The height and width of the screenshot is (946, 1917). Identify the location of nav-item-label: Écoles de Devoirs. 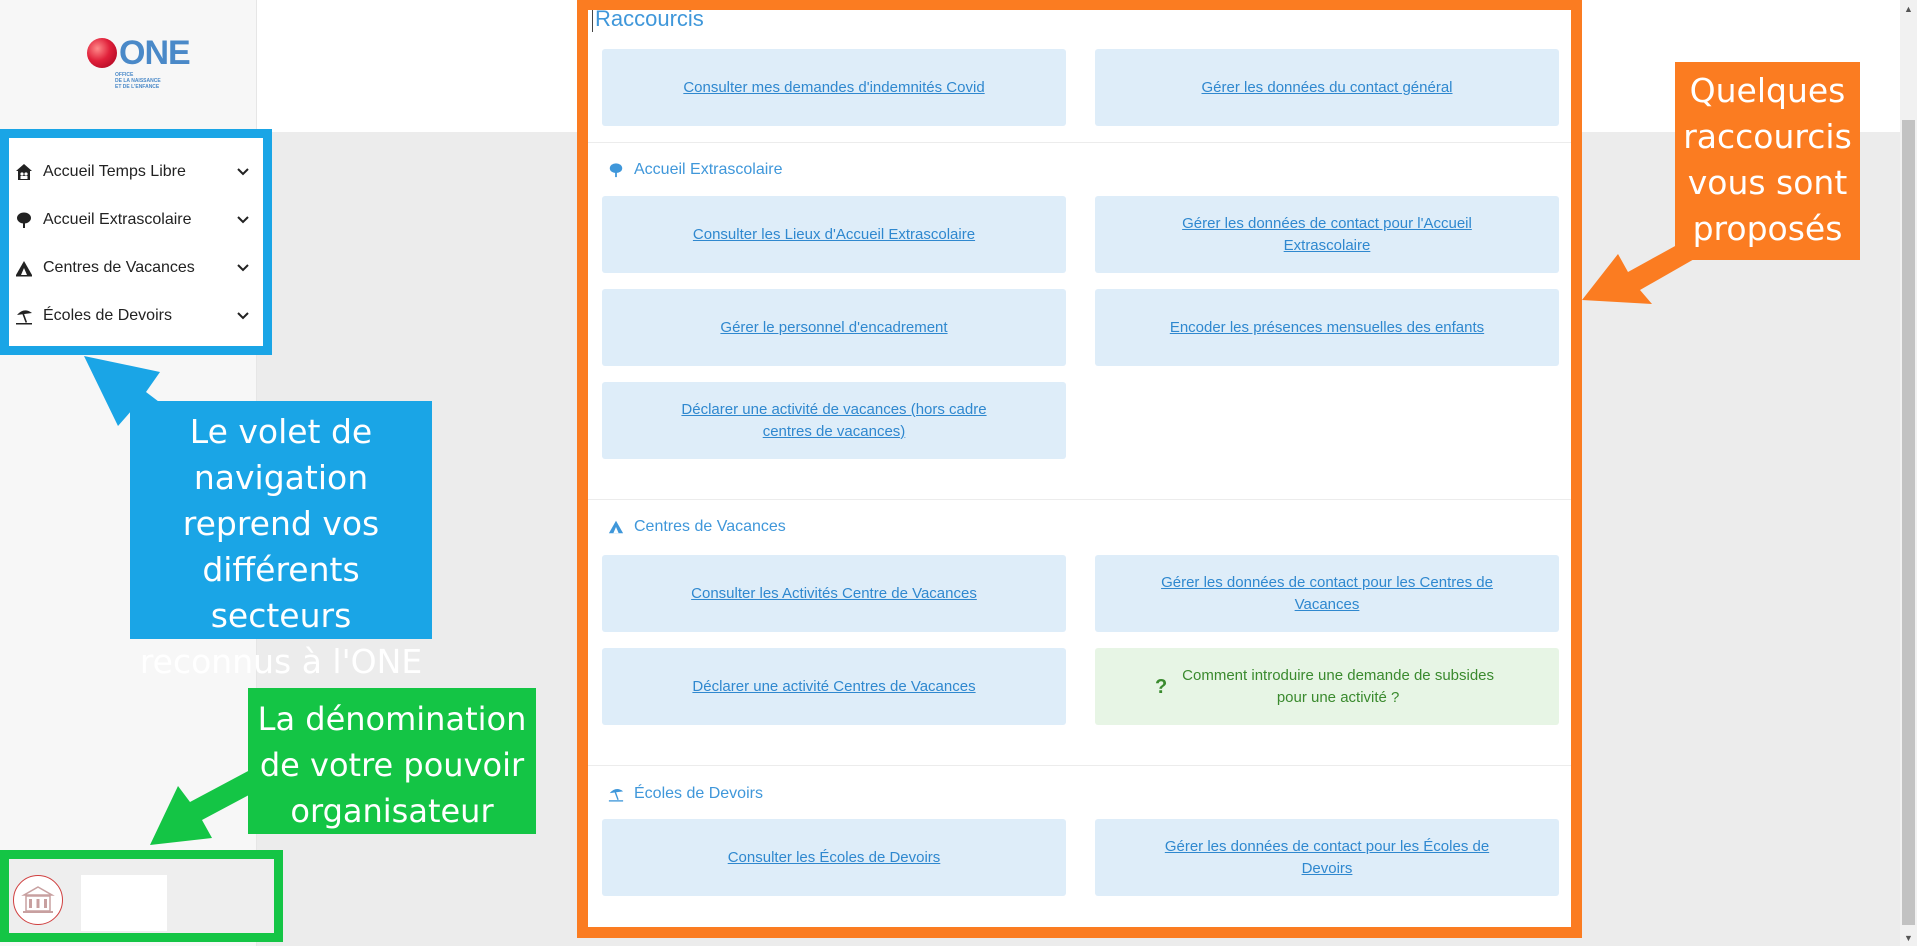
(107, 315).